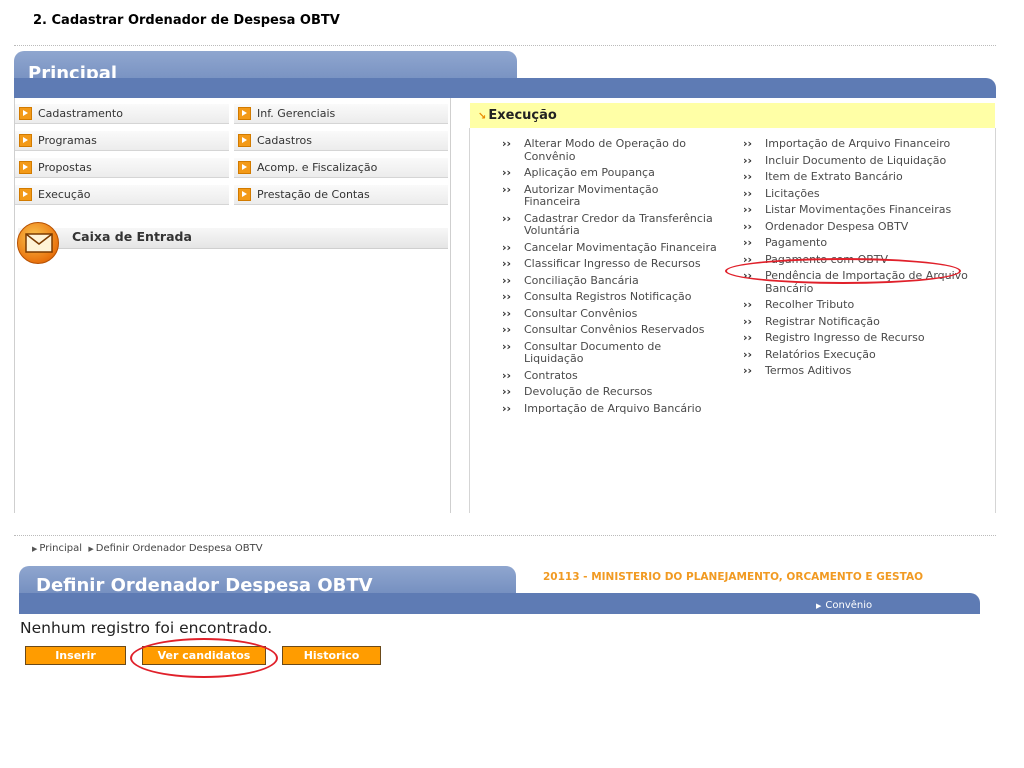 The width and height of the screenshot is (1024, 768). I want to click on link-registro-ingresso: ›› Registro Ingresso de Recurso, so click(854, 338).